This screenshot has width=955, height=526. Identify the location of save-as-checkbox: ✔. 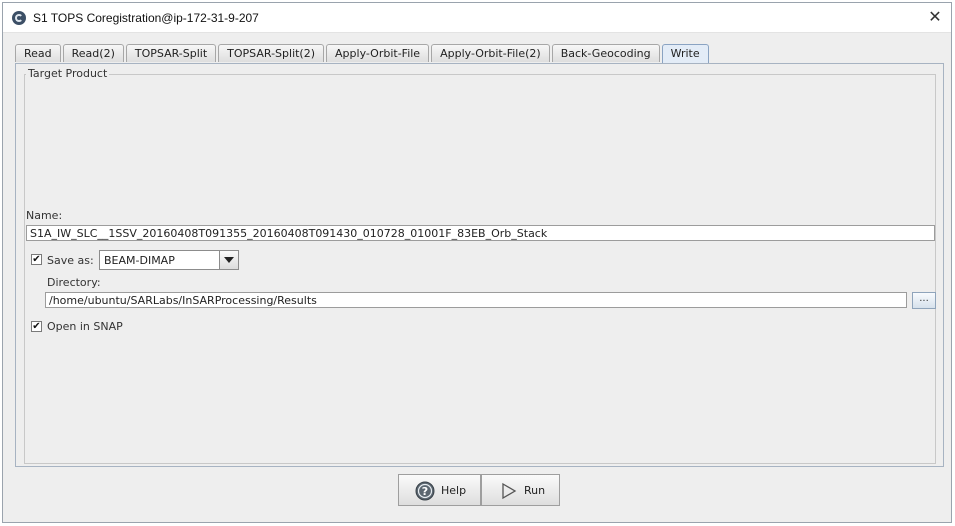
(36, 259).